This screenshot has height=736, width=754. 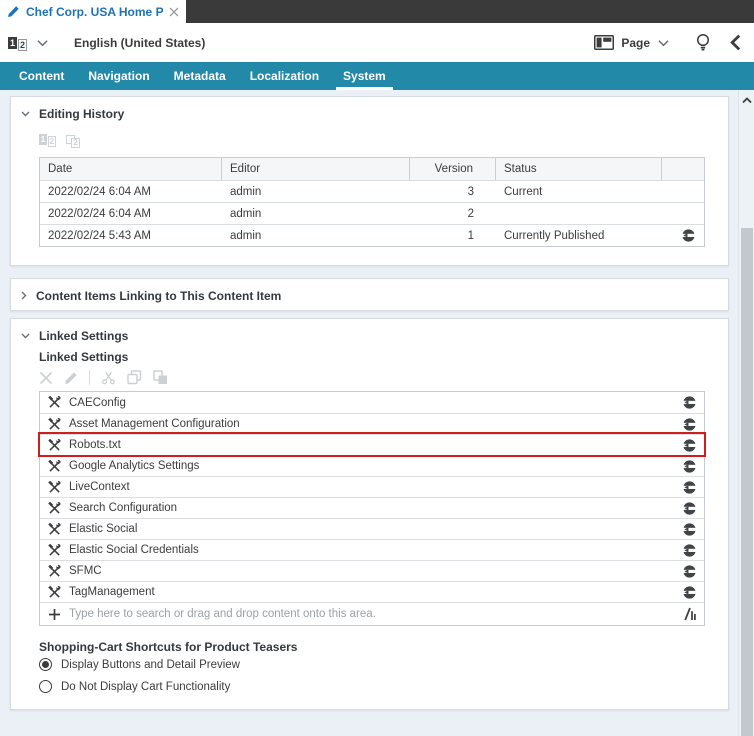 I want to click on list-item: TagManagement, so click(x=372, y=591).